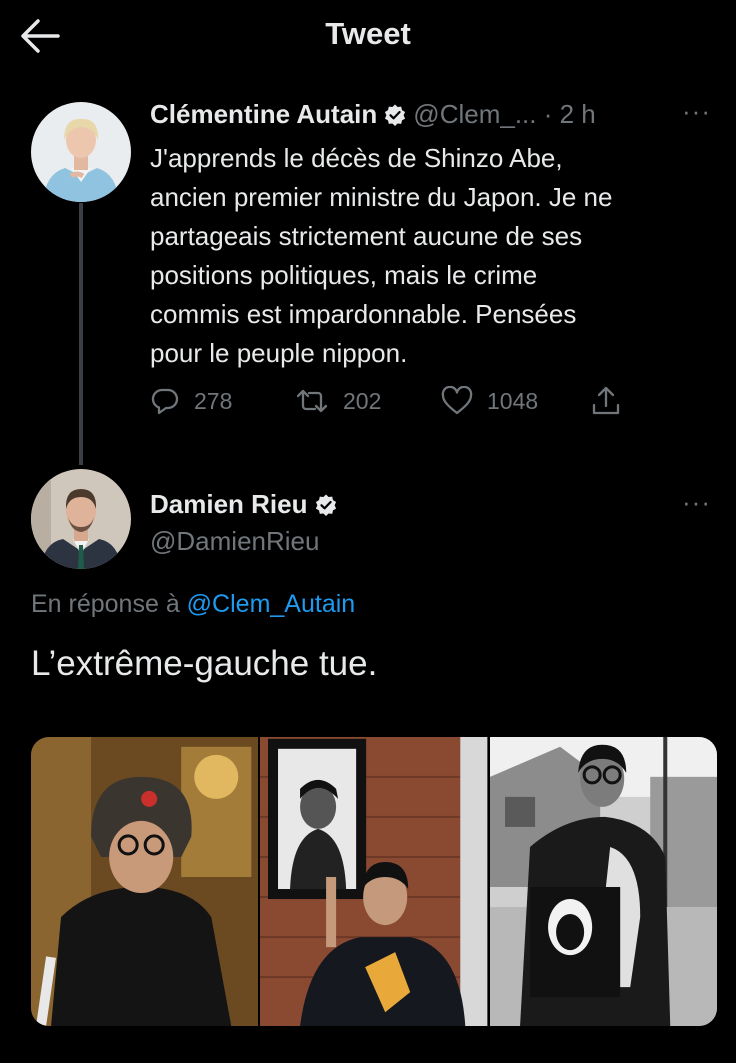 This screenshot has width=736, height=1063. I want to click on tweet2-header: Damien Rieu, so click(247, 506).